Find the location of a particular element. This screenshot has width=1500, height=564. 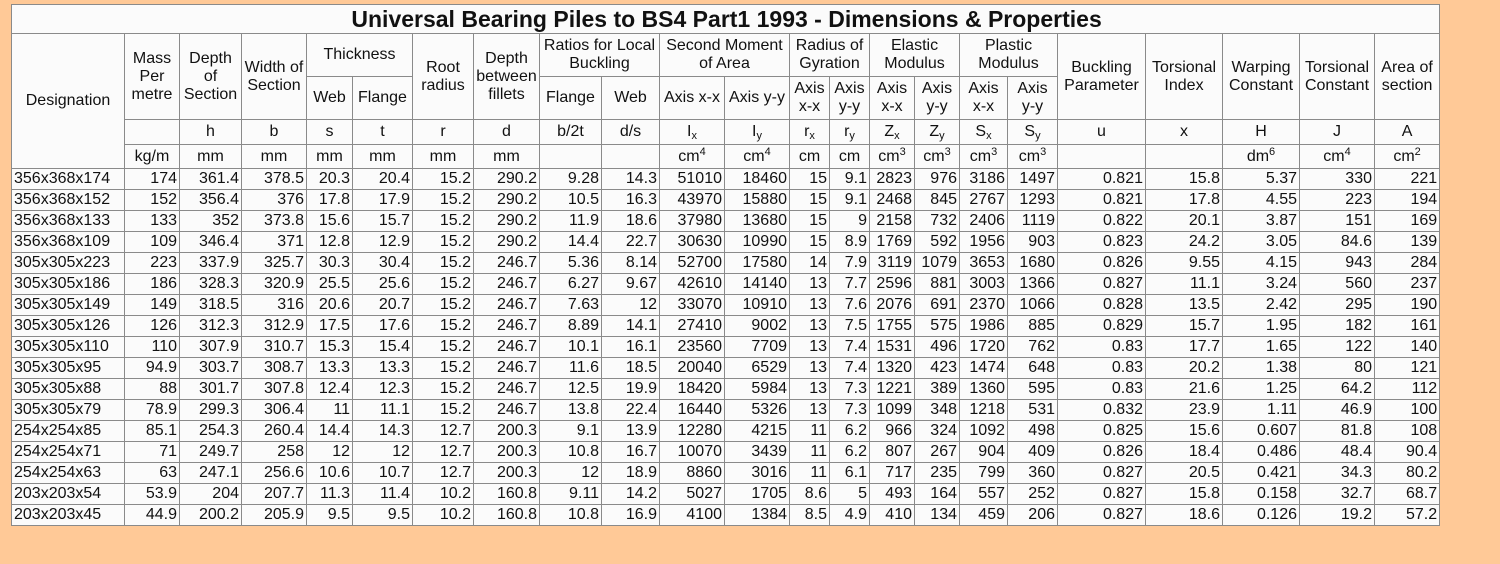

value-cell: 8.14 is located at coordinates (630, 263).